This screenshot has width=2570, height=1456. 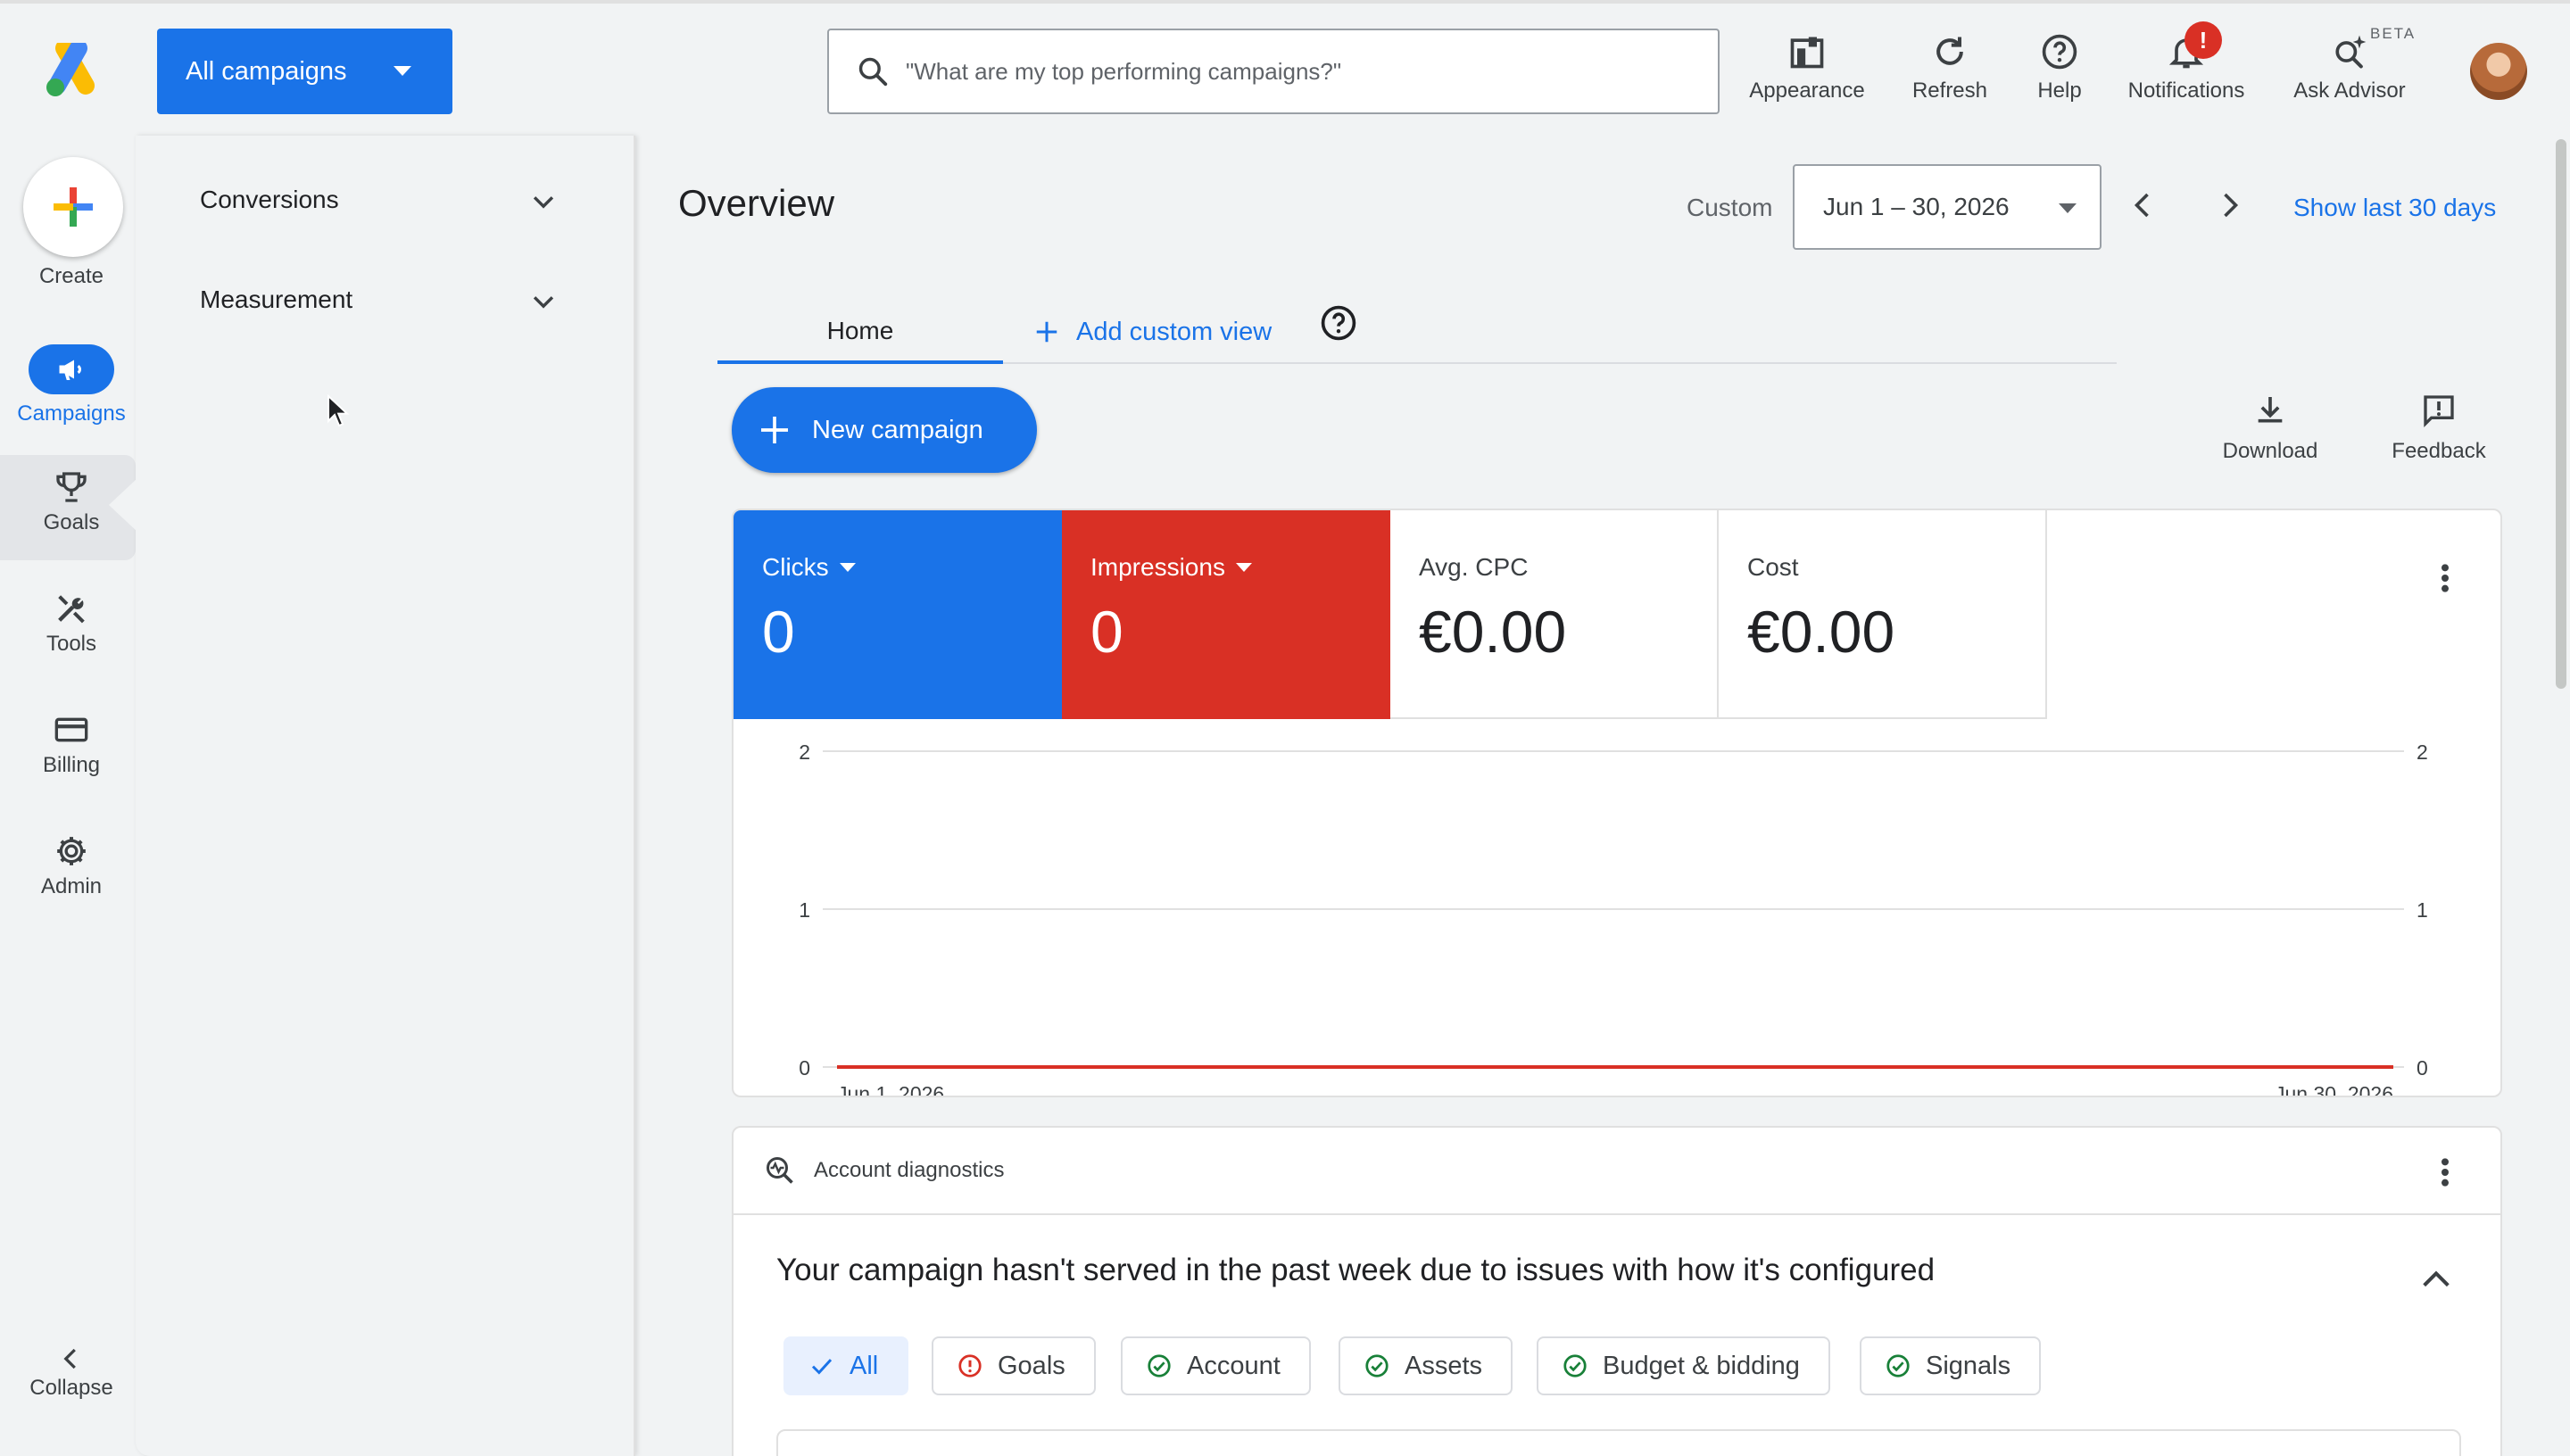 I want to click on rail-item-billing: Billing, so click(x=71, y=745).